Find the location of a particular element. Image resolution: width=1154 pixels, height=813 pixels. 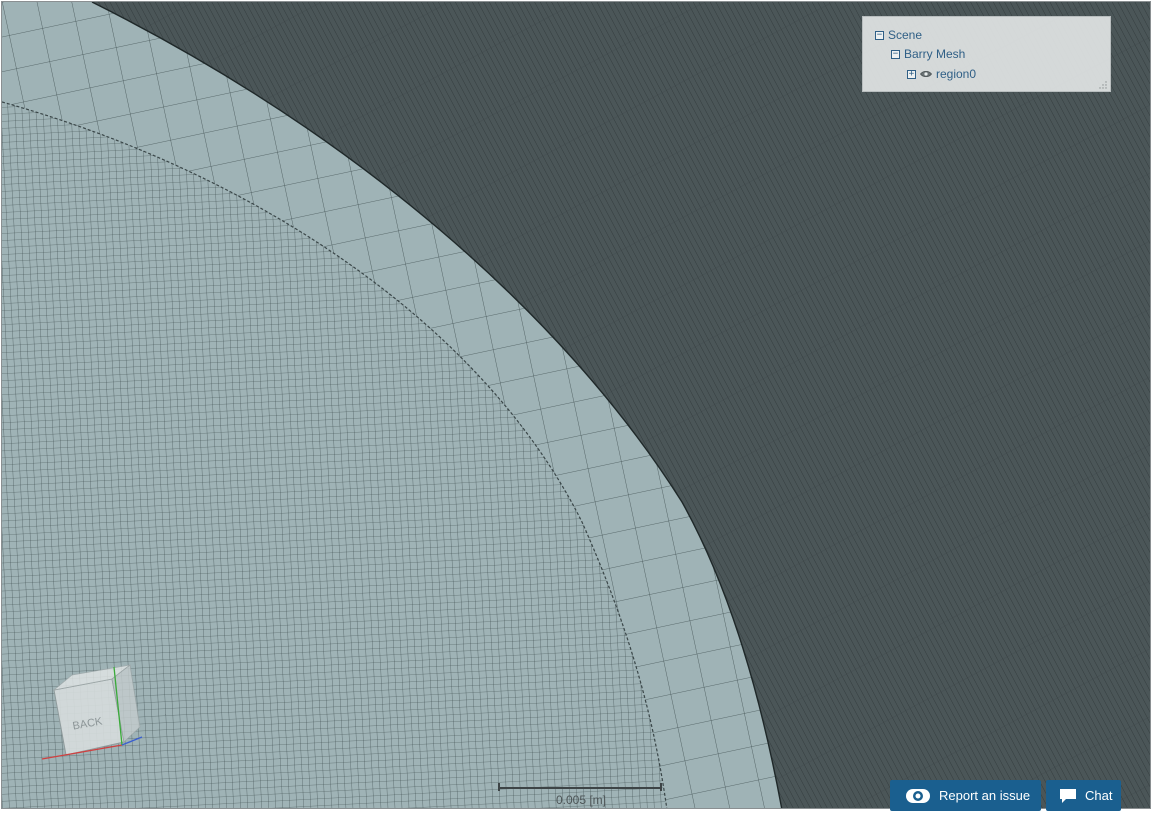

camera-eye-icon is located at coordinates (918, 795).